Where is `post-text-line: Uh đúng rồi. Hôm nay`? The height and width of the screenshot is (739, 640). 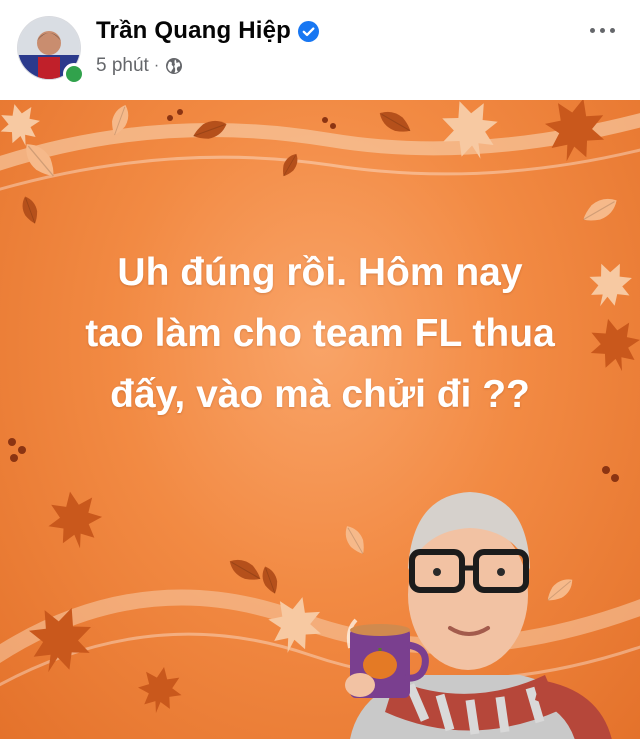
post-text-line: Uh đúng rồi. Hôm nay is located at coordinates (320, 272).